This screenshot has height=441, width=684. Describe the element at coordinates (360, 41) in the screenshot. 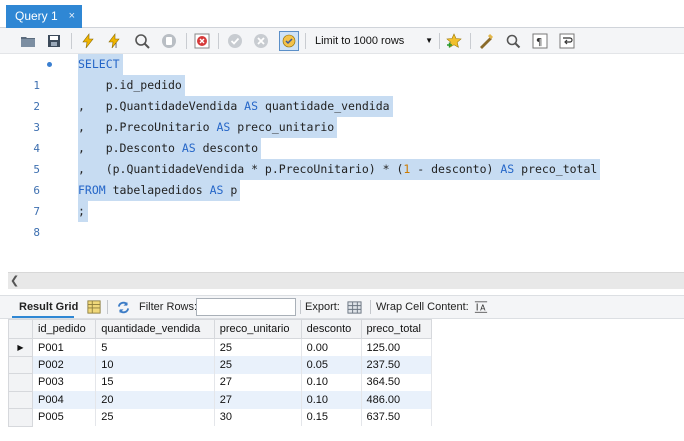

I see `limit-rows-value: Limit to 1000 rows` at that location.